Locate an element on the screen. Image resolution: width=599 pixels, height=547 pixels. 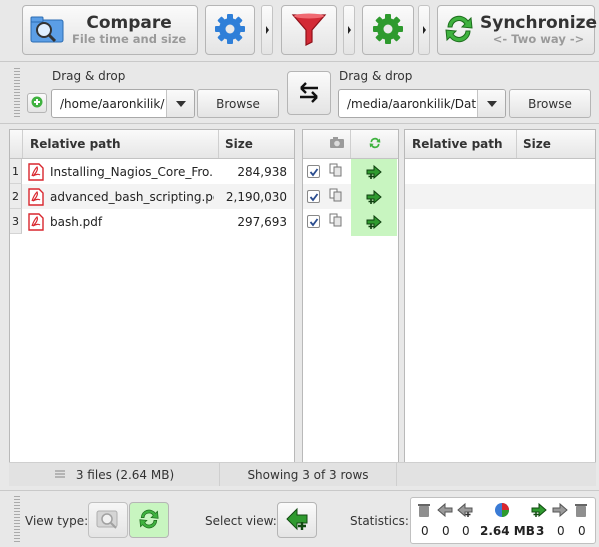
select-view-label: Select view: is located at coordinates (241, 521).